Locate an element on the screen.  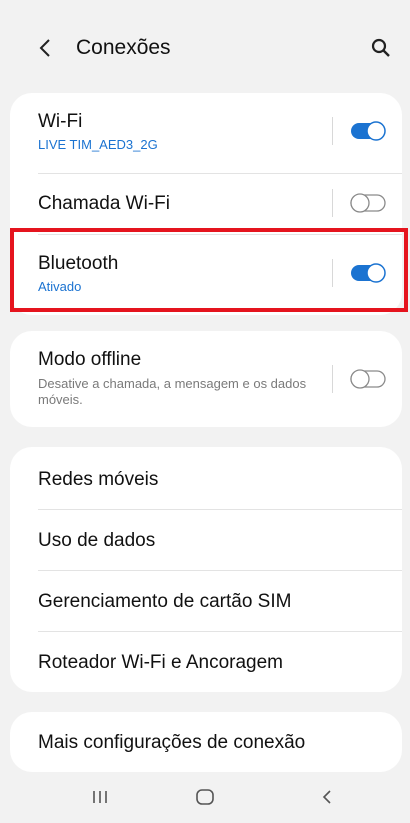
bluetooth-label: Bluetooth is located at coordinates (78, 263).